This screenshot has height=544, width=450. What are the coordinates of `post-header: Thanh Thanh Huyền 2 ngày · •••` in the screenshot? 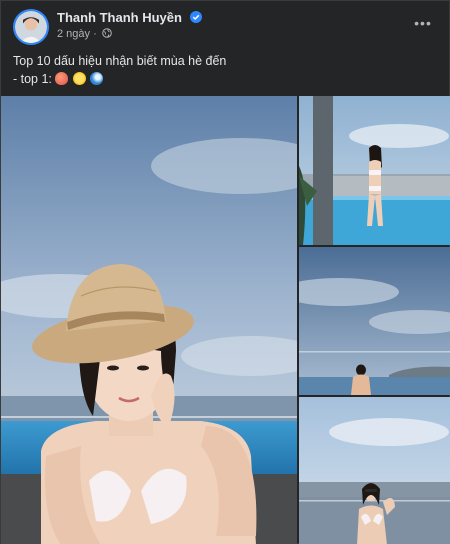 It's located at (225, 27).